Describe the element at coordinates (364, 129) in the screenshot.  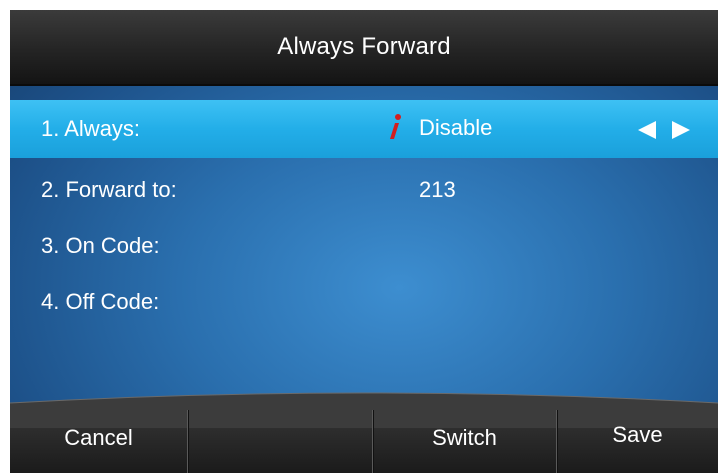
I see `row-always: 1. Always: Disable` at that location.